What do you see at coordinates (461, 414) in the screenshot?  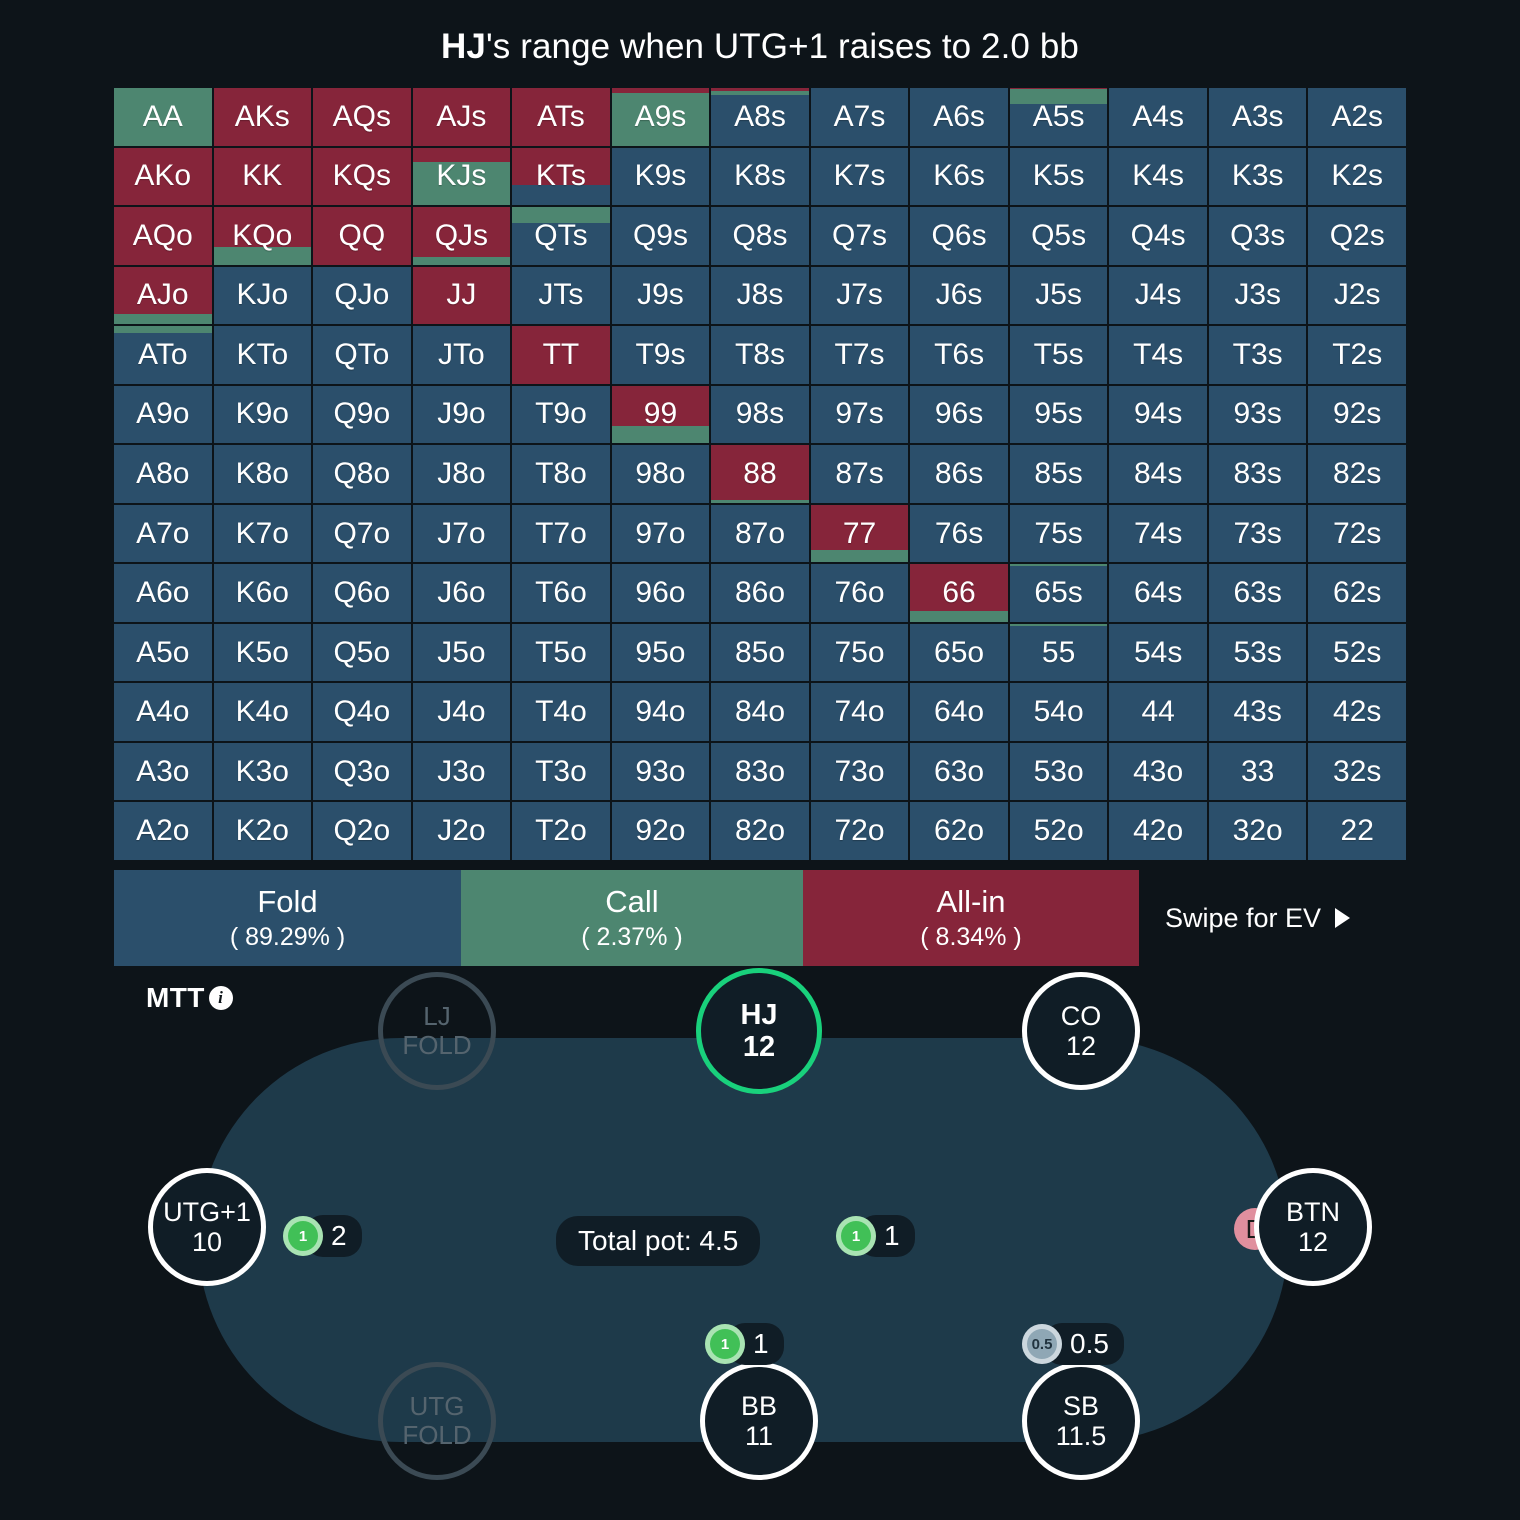 I see `range-cell: J9o` at bounding box center [461, 414].